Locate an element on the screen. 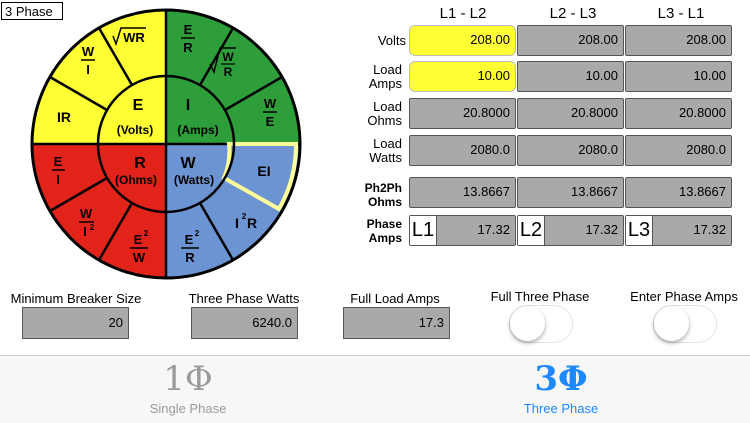 This screenshot has height=423, width=750. row-label-load-ohms: Load Ohms is located at coordinates (384, 113).